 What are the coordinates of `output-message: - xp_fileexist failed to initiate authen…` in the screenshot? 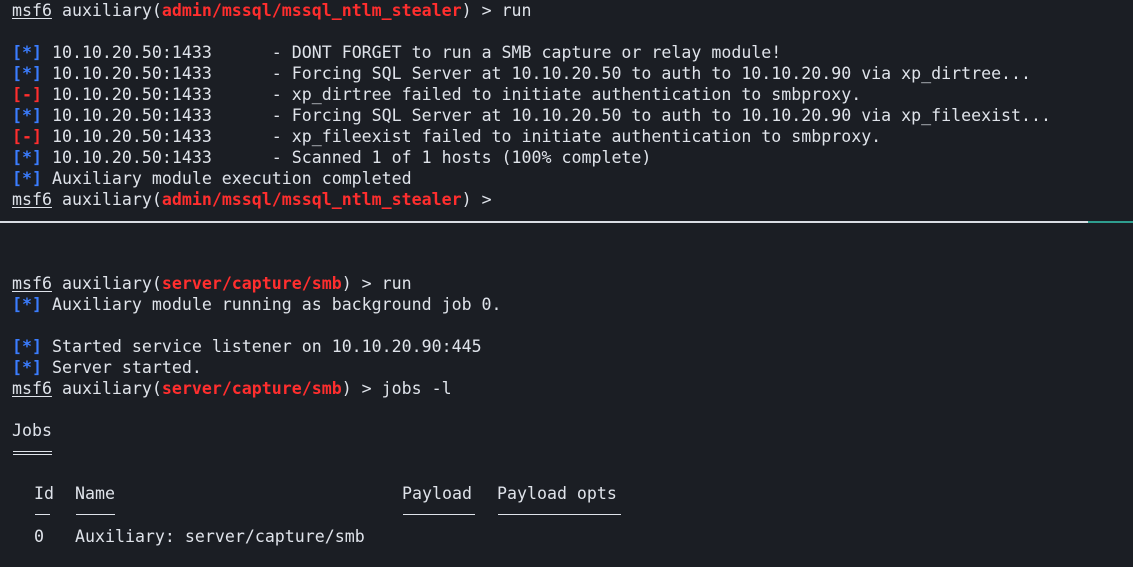 It's located at (546, 136).